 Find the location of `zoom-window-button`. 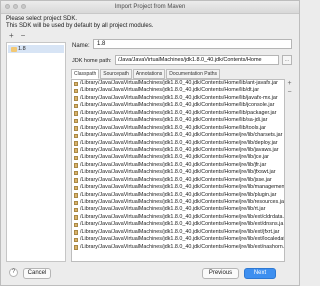

zoom-window-button is located at coordinates (23, 6).